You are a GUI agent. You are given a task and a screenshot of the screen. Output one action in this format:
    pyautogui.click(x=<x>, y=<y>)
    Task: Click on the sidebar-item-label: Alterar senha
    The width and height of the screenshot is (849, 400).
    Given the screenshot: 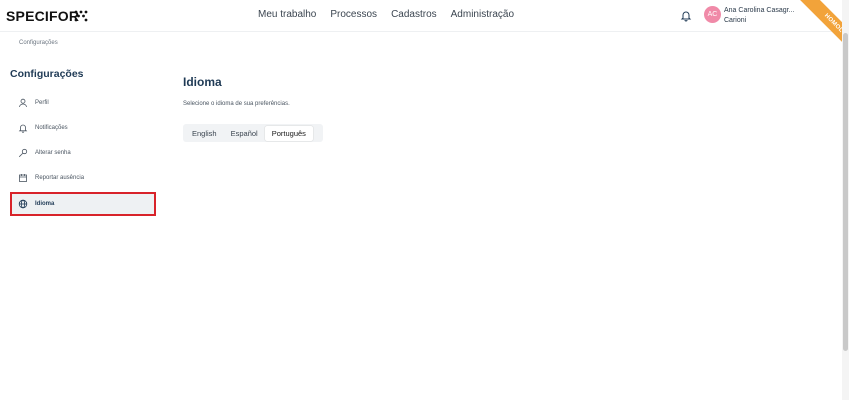 What is the action you would take?
    pyautogui.click(x=53, y=153)
    